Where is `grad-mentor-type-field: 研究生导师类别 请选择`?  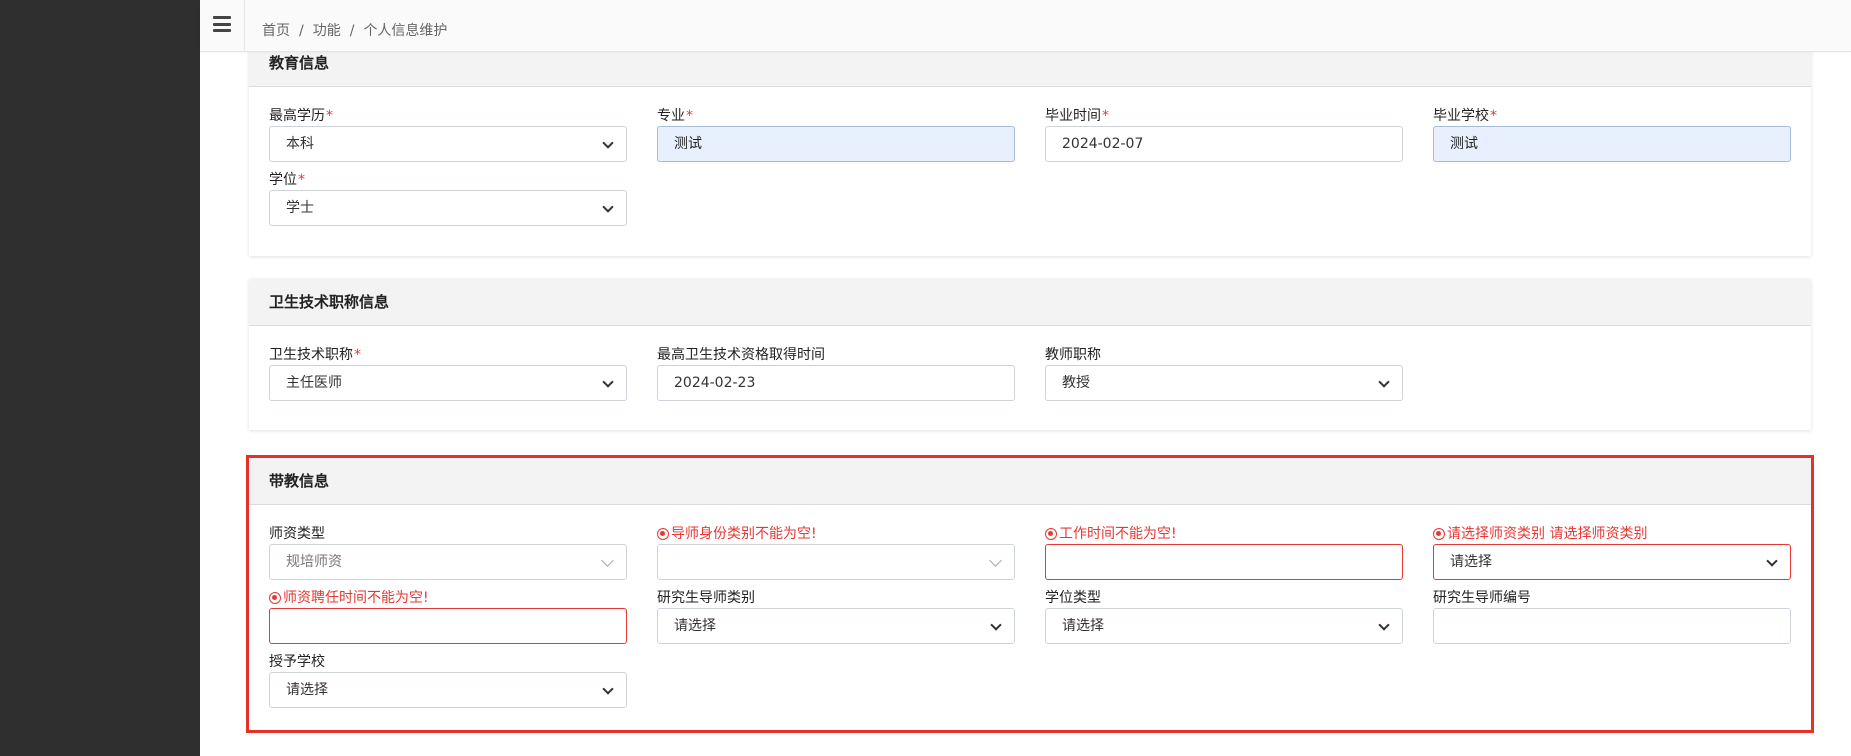
grad-mentor-type-field: 研究生导师类别 请选择 is located at coordinates (836, 616).